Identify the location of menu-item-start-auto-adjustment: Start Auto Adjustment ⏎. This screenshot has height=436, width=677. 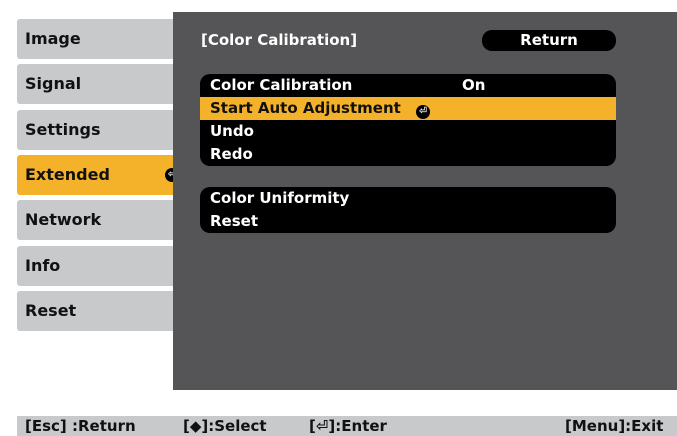
(408, 108).